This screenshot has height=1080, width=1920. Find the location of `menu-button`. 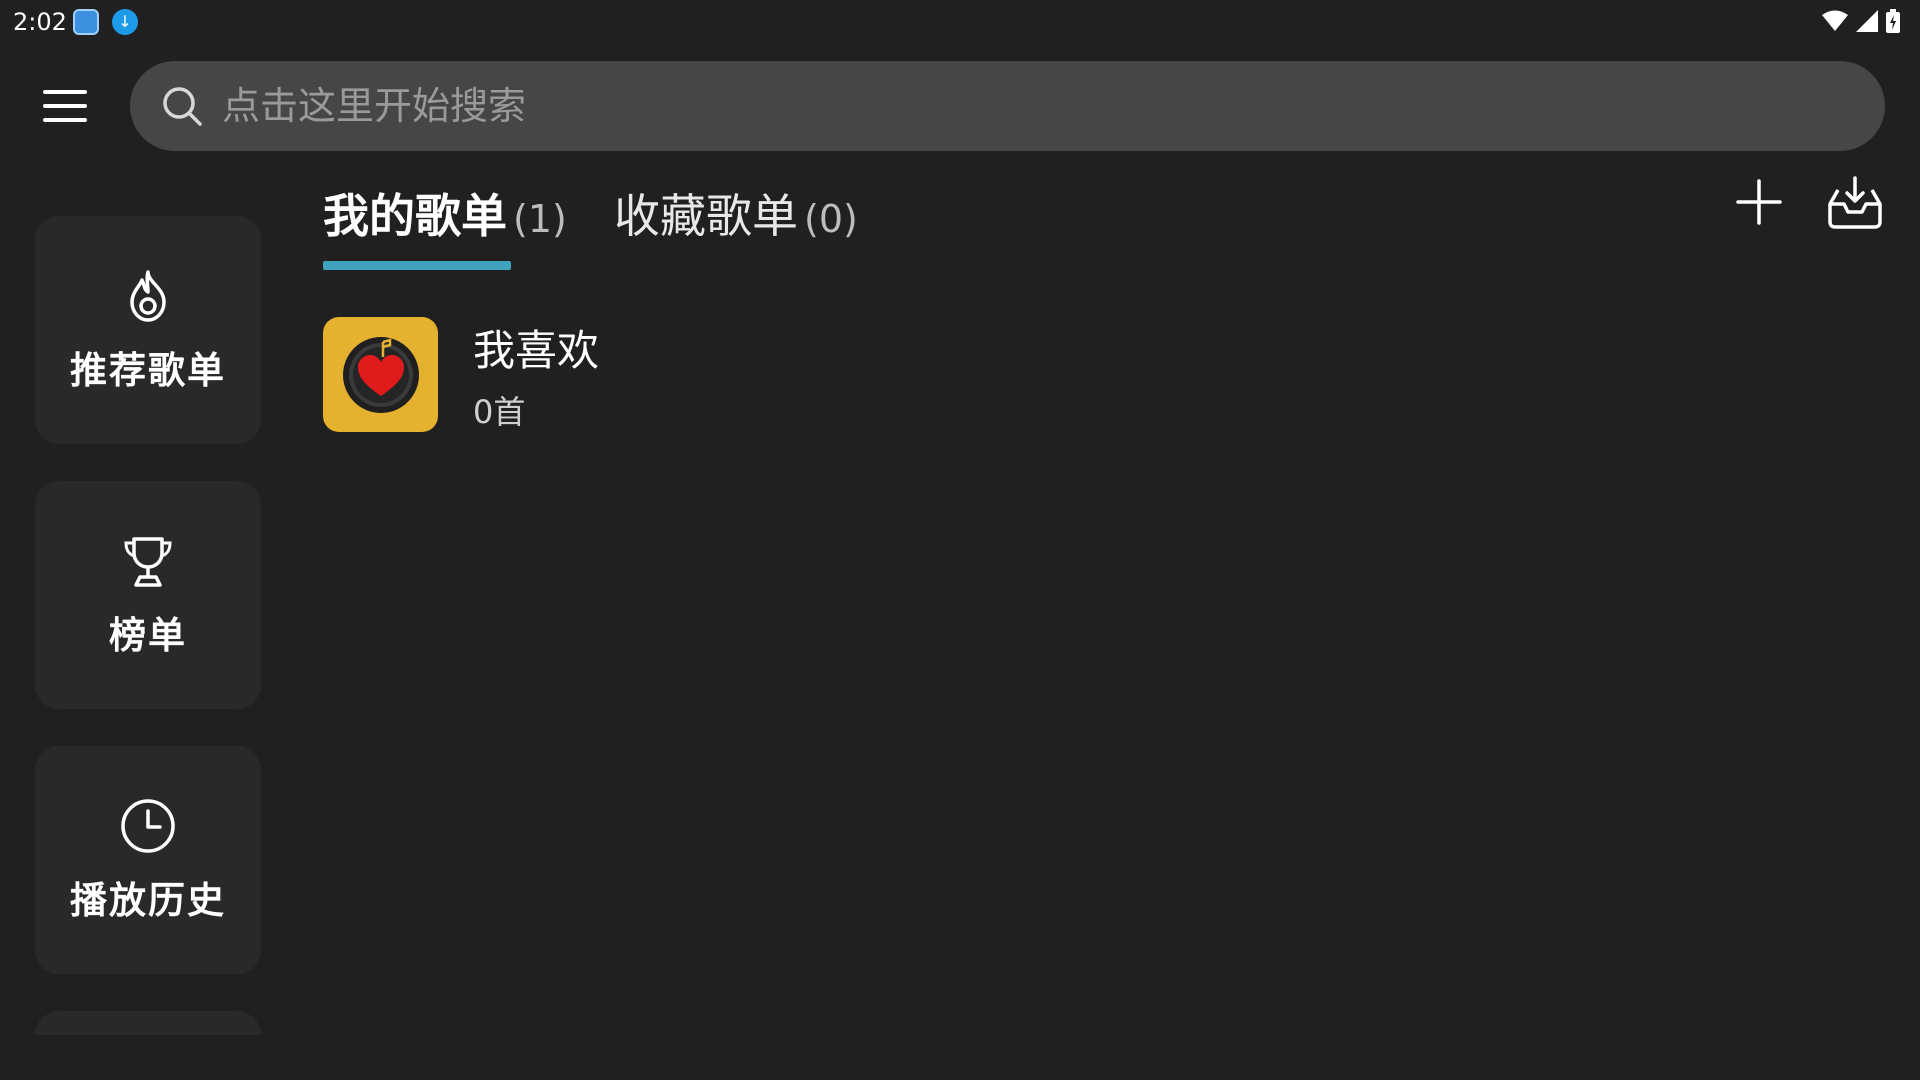

menu-button is located at coordinates (65, 106).